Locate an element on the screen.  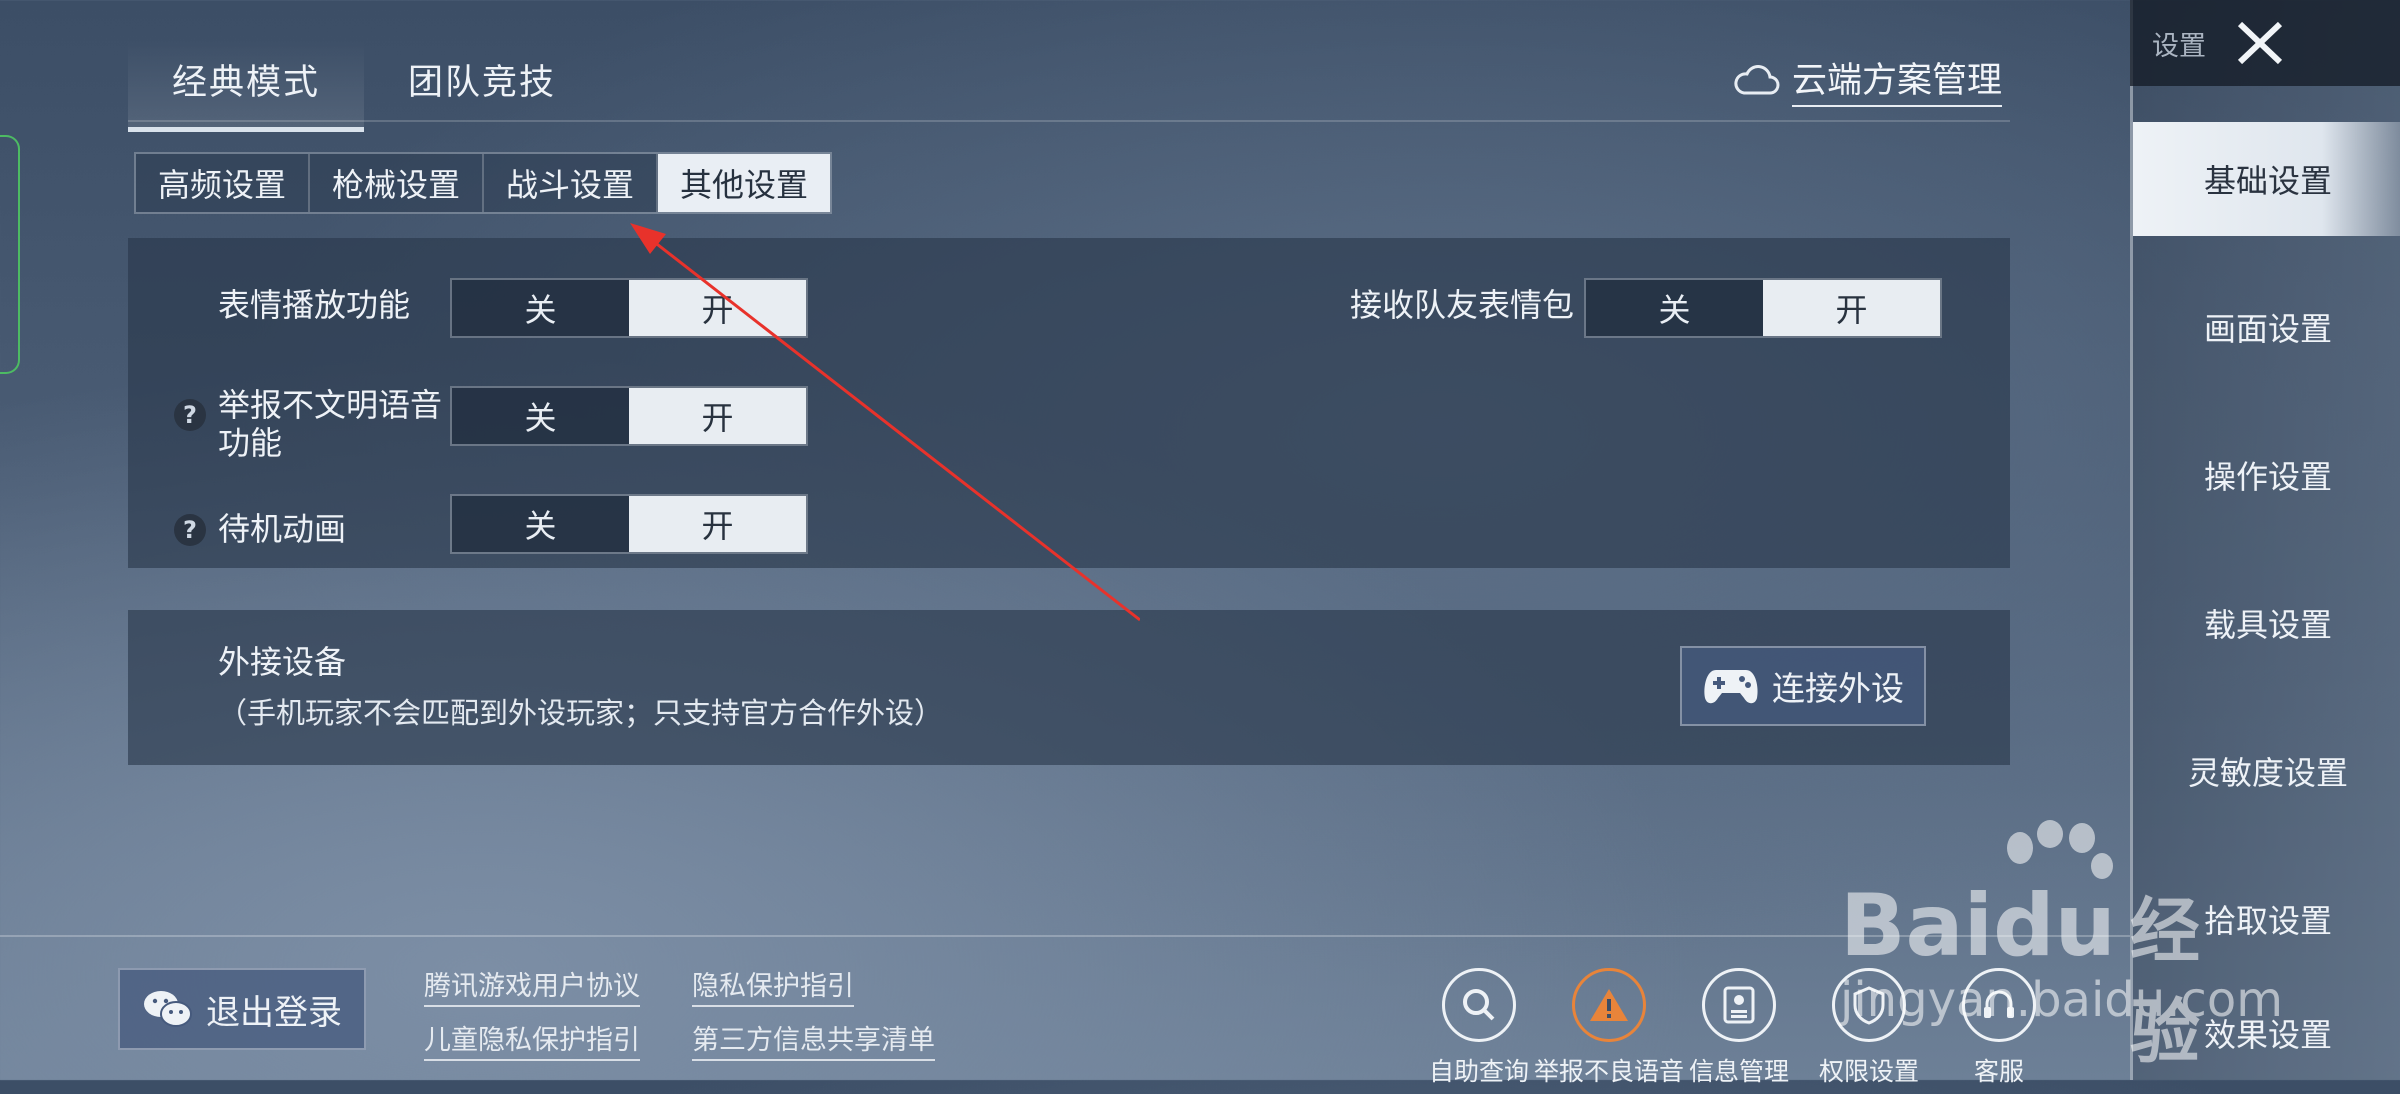
mode-tabs: 经典模式 团队竞技 is located at coordinates (364, 86).